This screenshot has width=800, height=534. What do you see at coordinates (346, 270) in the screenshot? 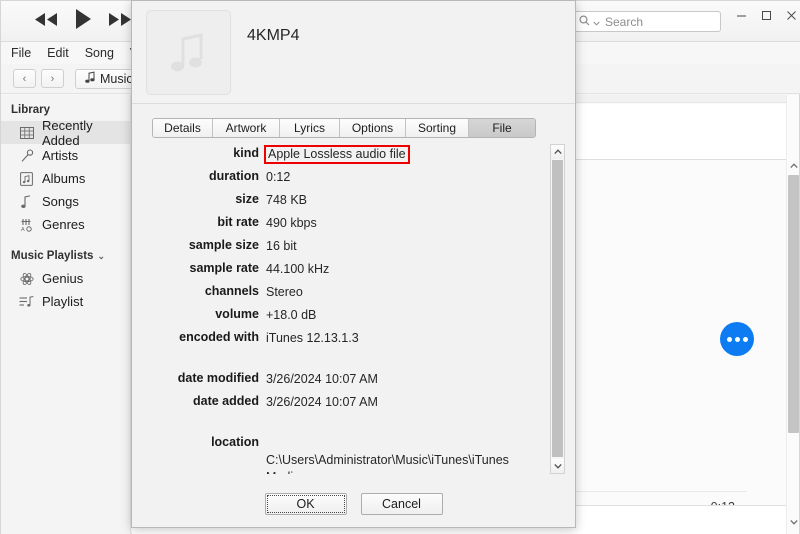
I see `property-row-sample-rate: sample rate 44.100 kHz` at bounding box center [346, 270].